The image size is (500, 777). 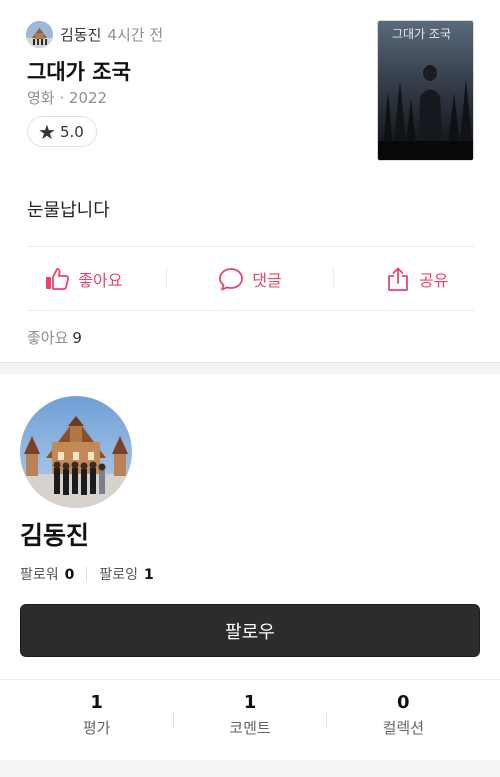 I want to click on thumbs-up-icon, so click(x=58, y=279).